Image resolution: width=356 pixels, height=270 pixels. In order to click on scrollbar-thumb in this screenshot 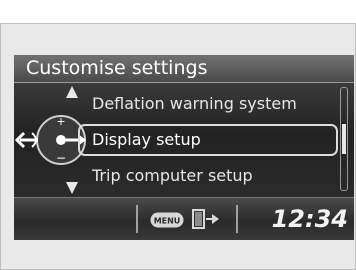, I will do `click(344, 139)`.